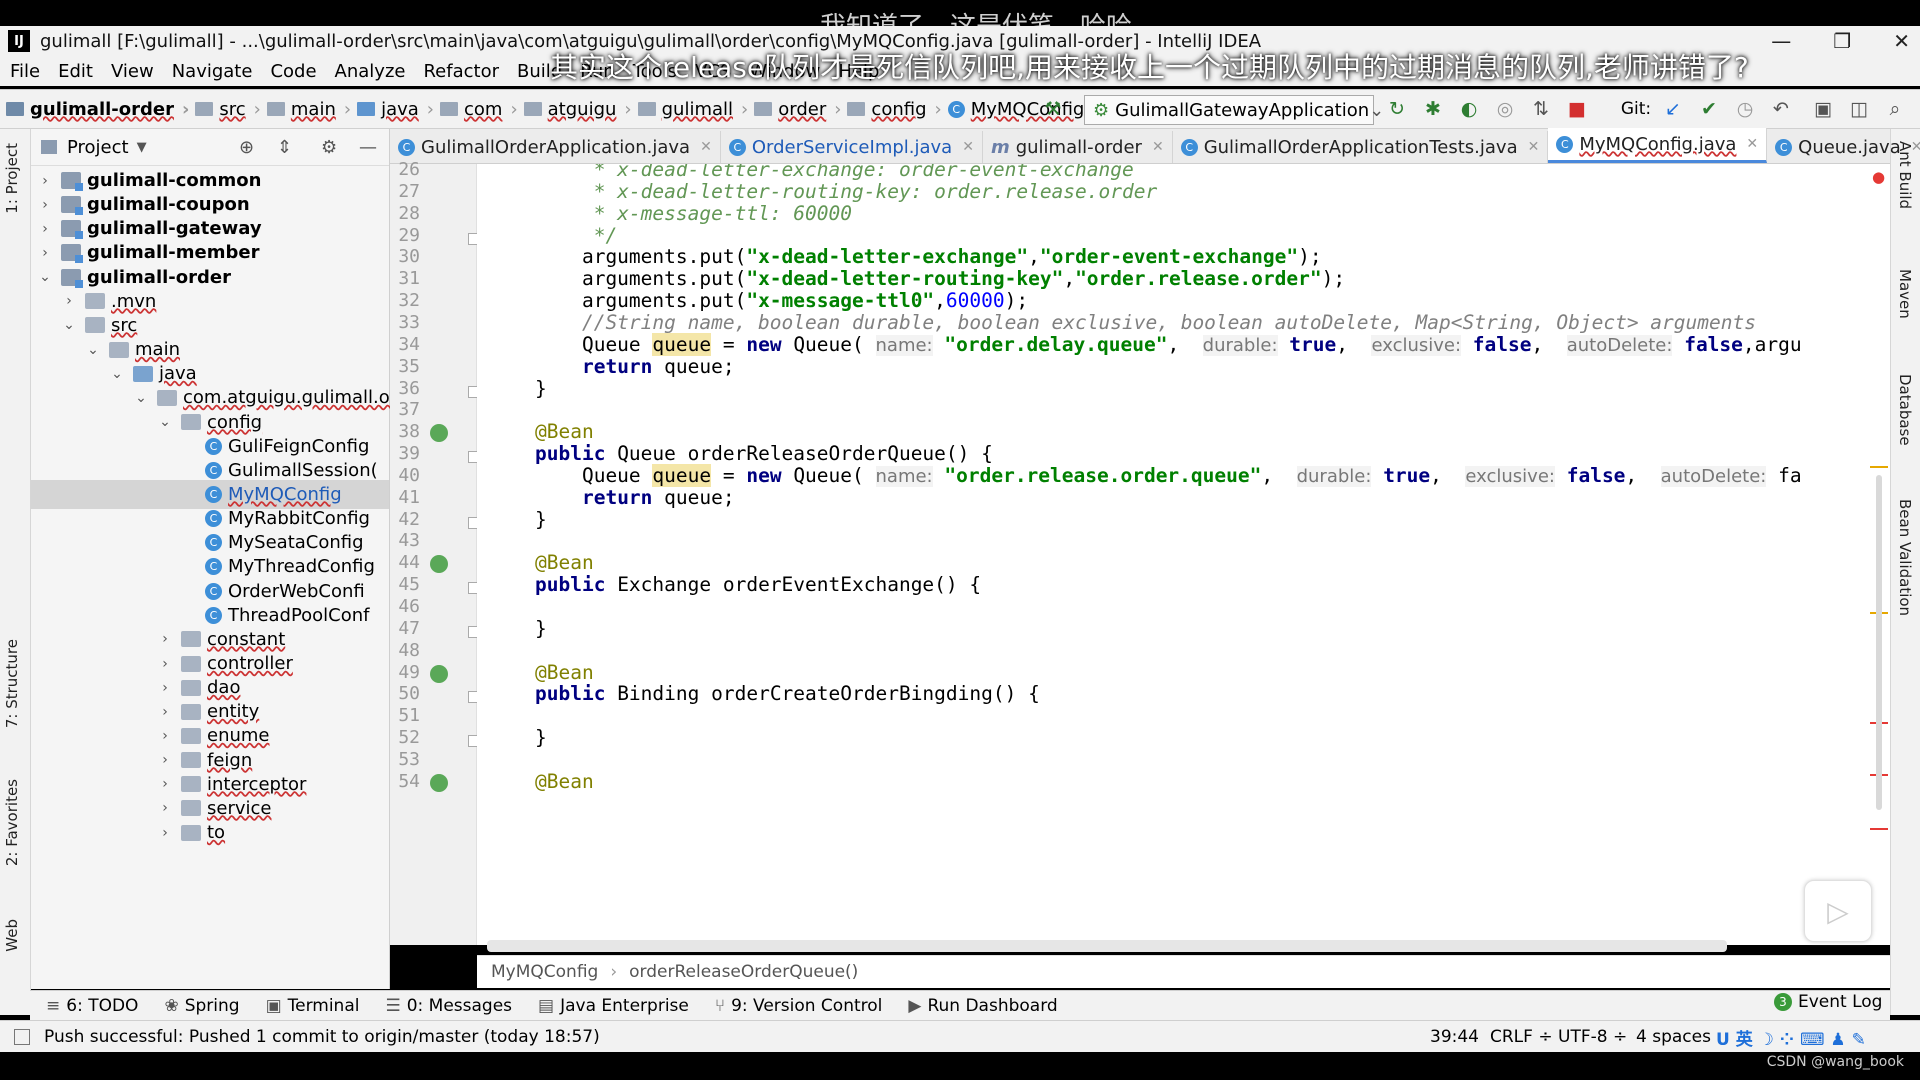 The image size is (1920, 1080). Describe the element at coordinates (799, 1006) in the screenshot. I see `bottom-tab-9-version-control: ⑂ 9: Version Control` at that location.